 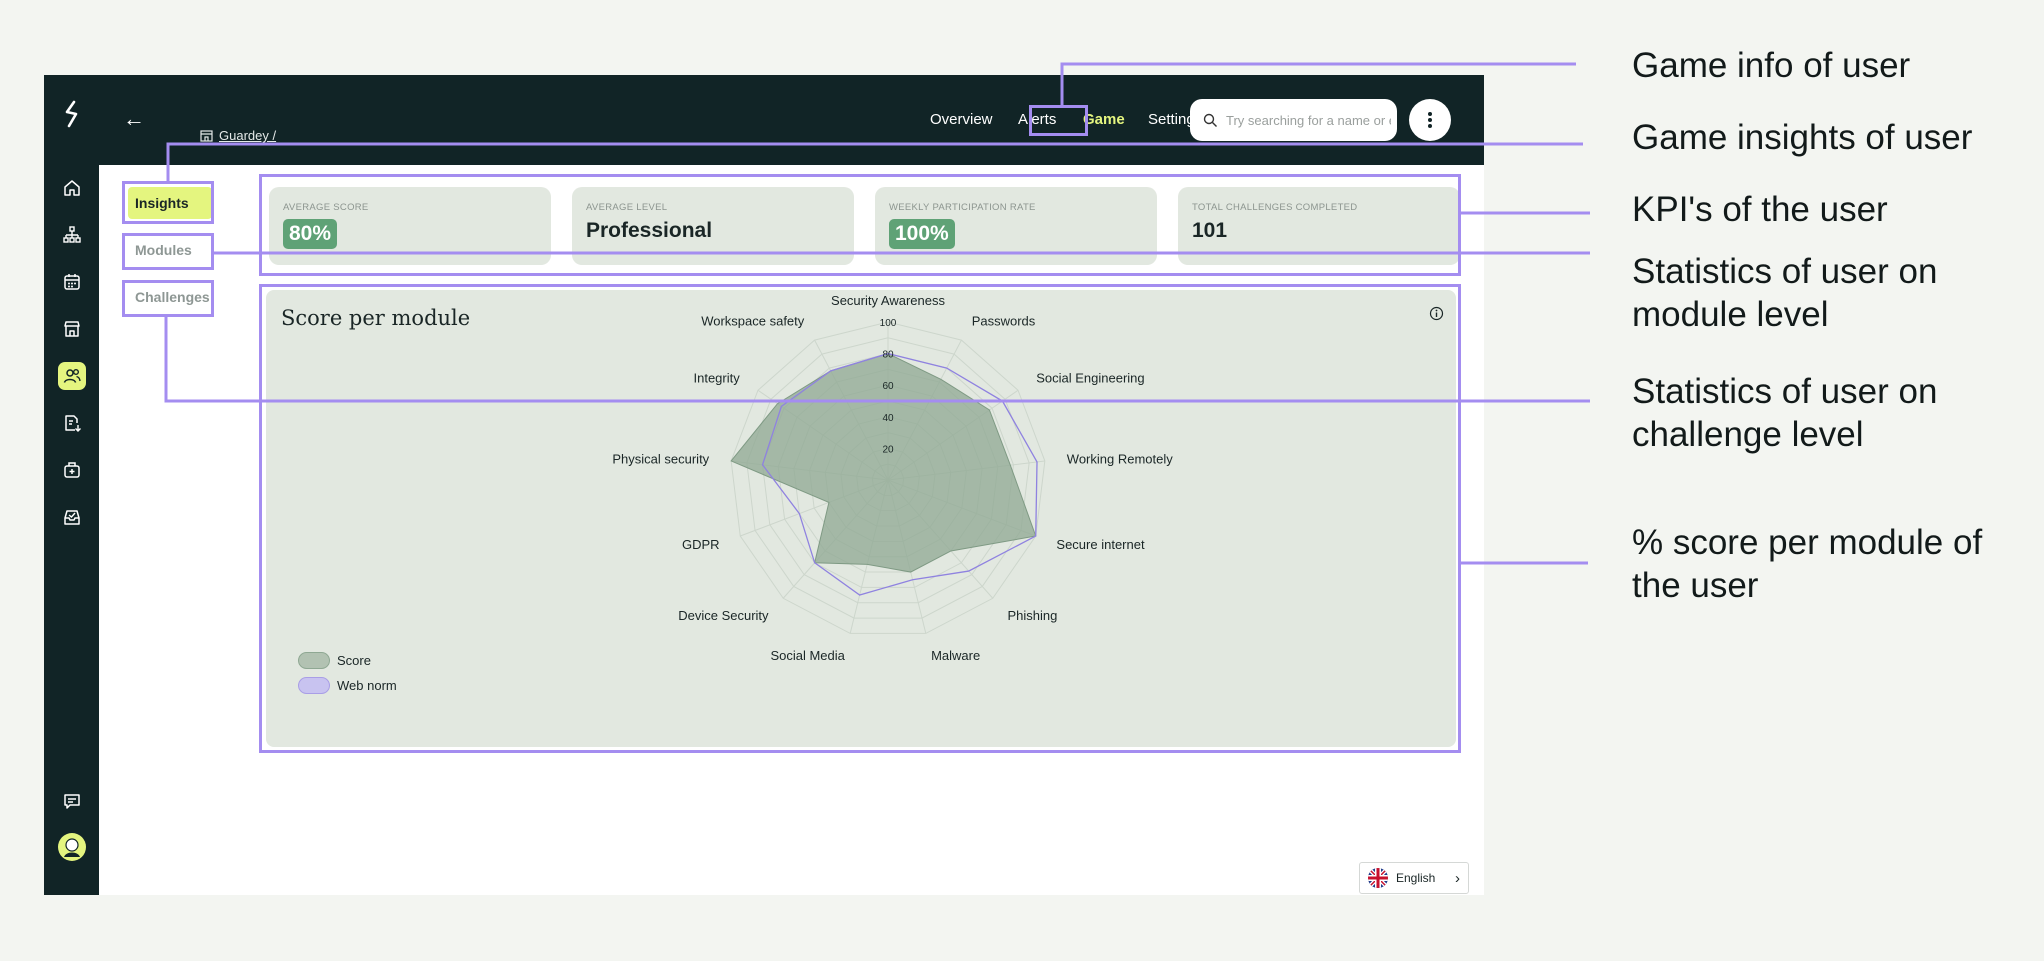 I want to click on annotation-module-stats: Statistics of user on module level, so click(x=1785, y=293).